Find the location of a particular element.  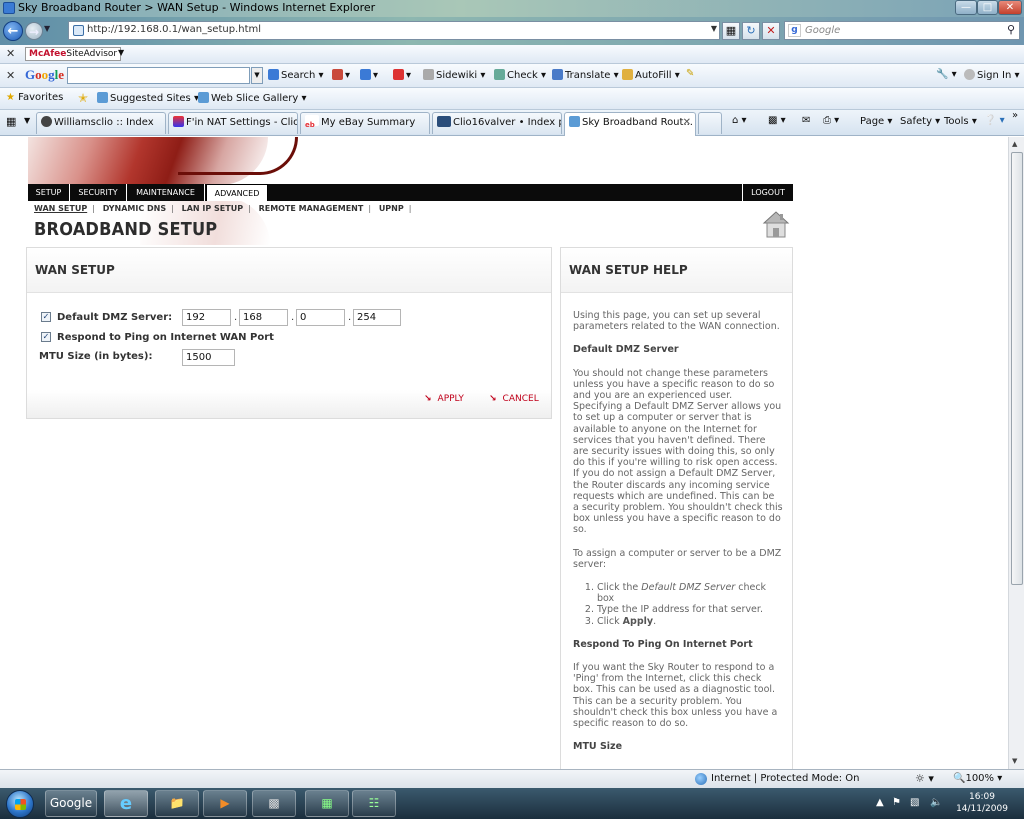

security-zone-text: Internet | Protected Mode: On is located at coordinates (785, 778).